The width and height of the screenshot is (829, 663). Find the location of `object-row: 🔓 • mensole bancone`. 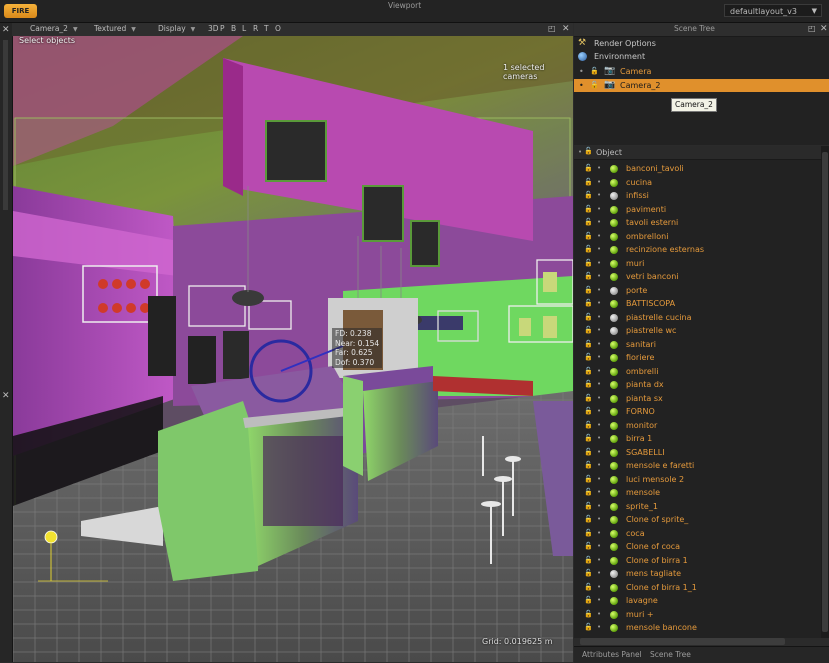

object-row: 🔓 • mensole bancone is located at coordinates (697, 628).